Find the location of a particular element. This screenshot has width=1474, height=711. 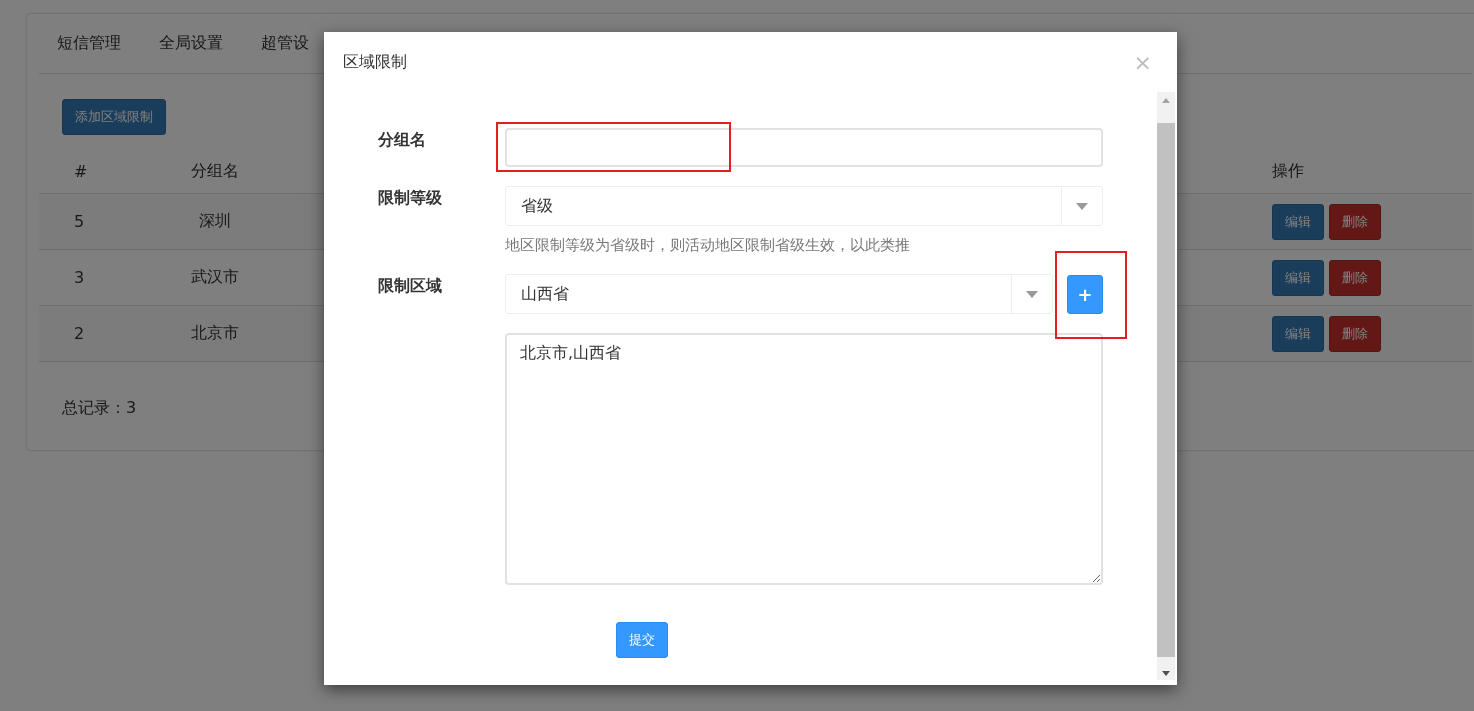

tab: 超管设 is located at coordinates (285, 43).